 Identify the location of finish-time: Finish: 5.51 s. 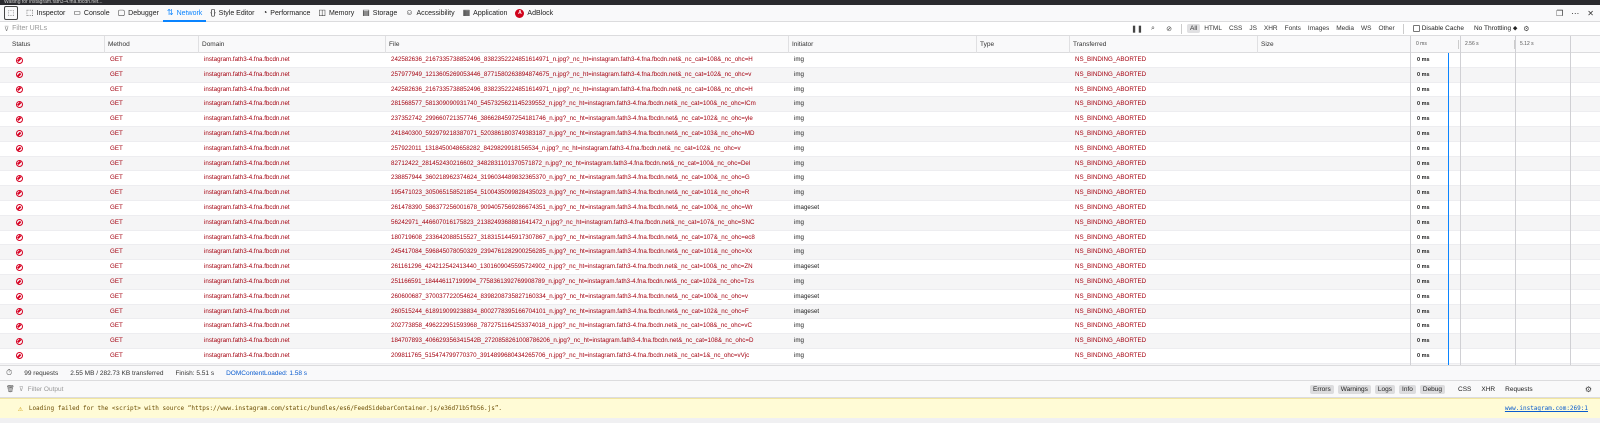
(195, 373).